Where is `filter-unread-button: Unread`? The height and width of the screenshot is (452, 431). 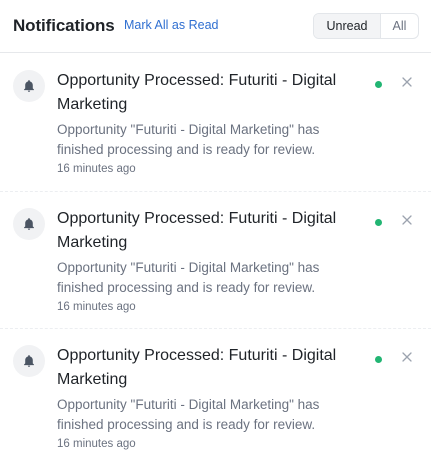 filter-unread-button: Unread is located at coordinates (347, 26).